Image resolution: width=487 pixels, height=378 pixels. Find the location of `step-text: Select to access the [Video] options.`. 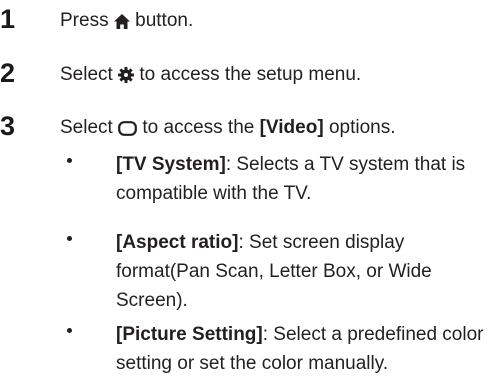

step-text: Select to access the [Video] options. is located at coordinates (227, 128).